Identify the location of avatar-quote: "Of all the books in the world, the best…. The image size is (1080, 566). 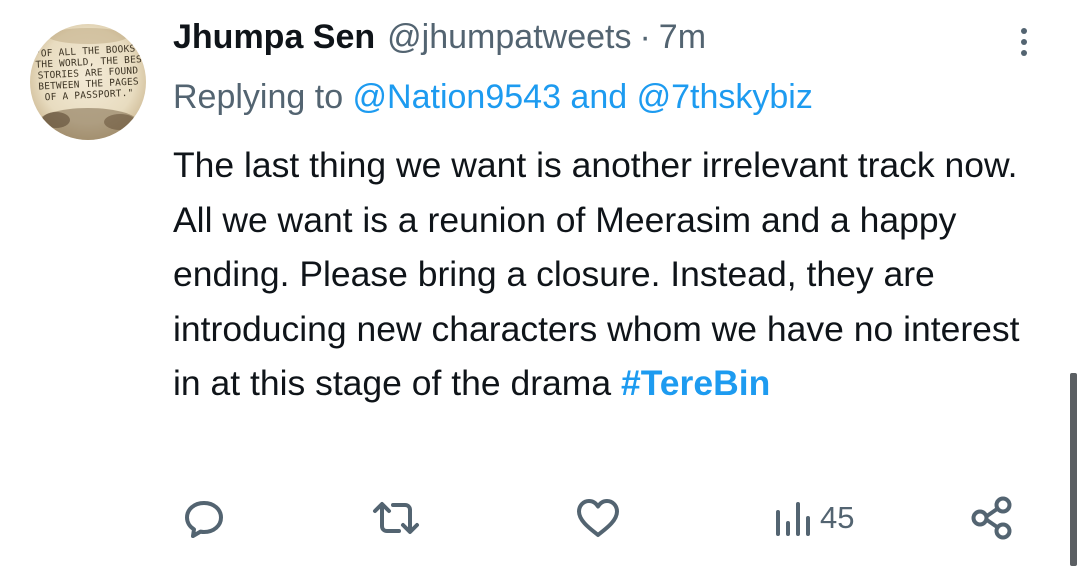
(88, 73).